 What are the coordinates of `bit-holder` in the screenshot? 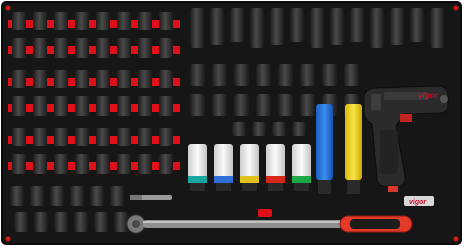 It's located at (151, 197).